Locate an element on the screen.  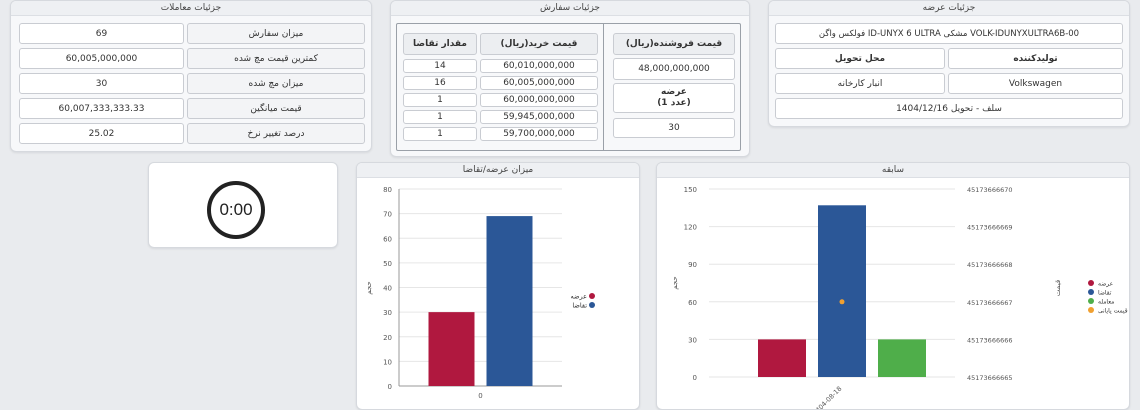
settlement-info: سلف - تحویل 1404/12/16 is located at coordinates (949, 108).